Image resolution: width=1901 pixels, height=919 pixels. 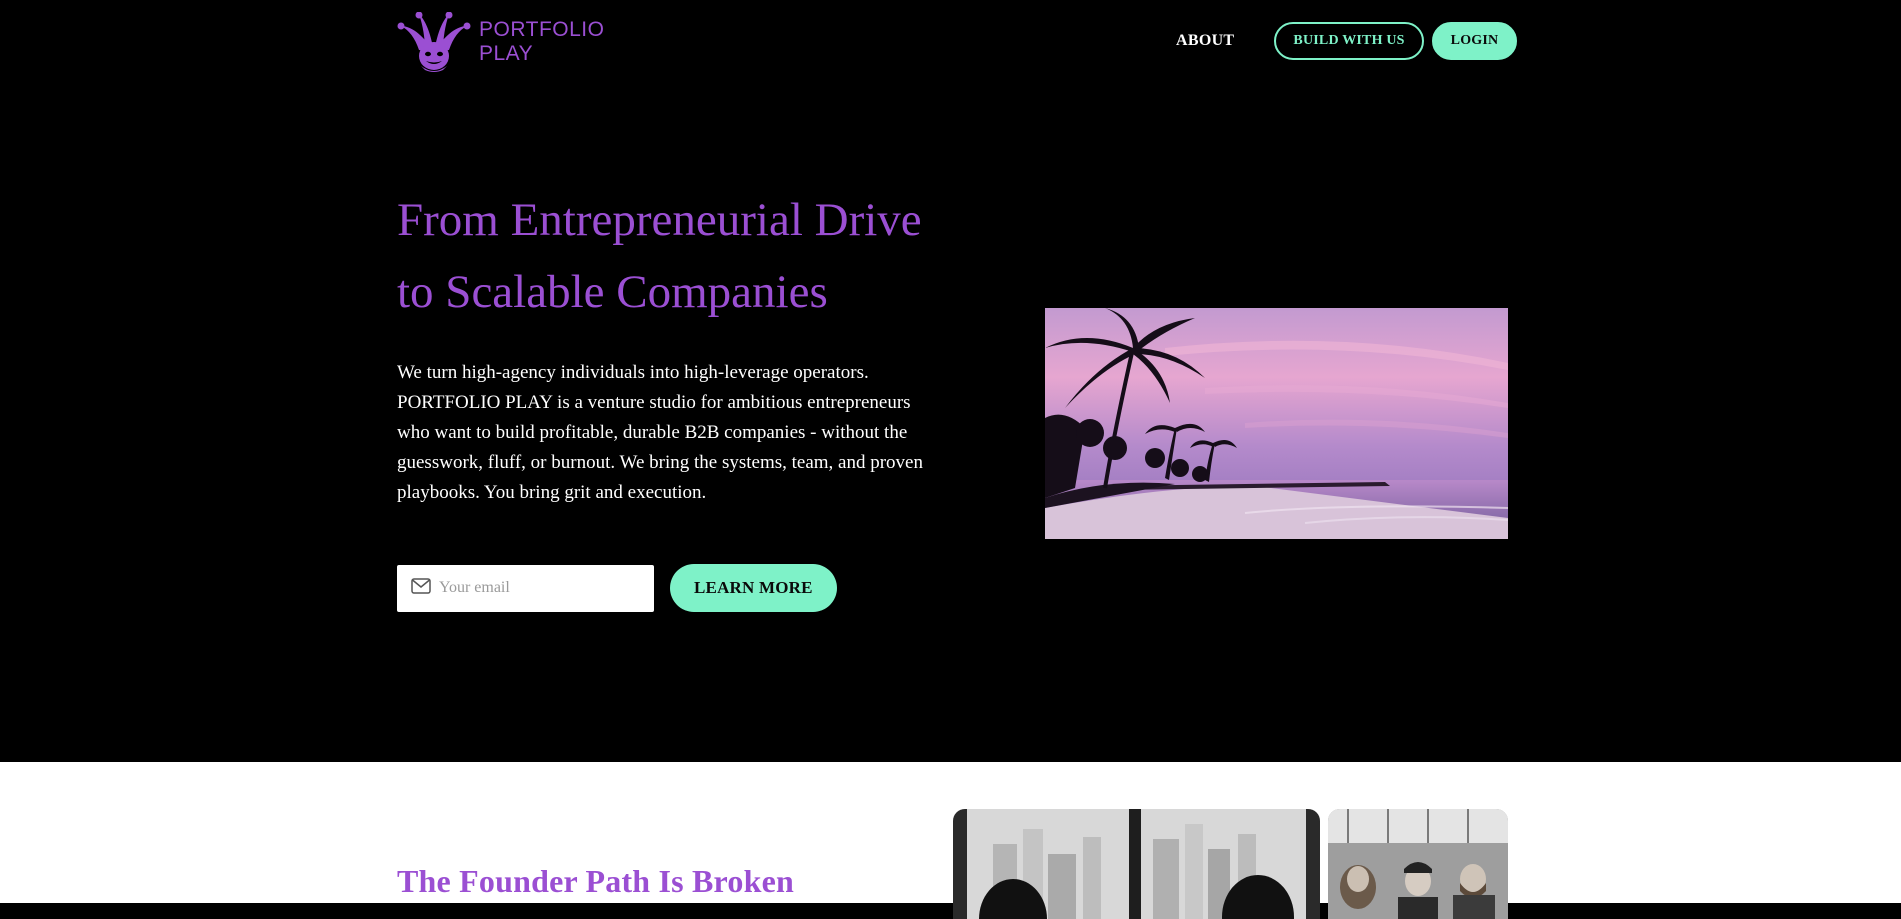 I want to click on learn-more-button: LEARN MORE, so click(x=753, y=588).